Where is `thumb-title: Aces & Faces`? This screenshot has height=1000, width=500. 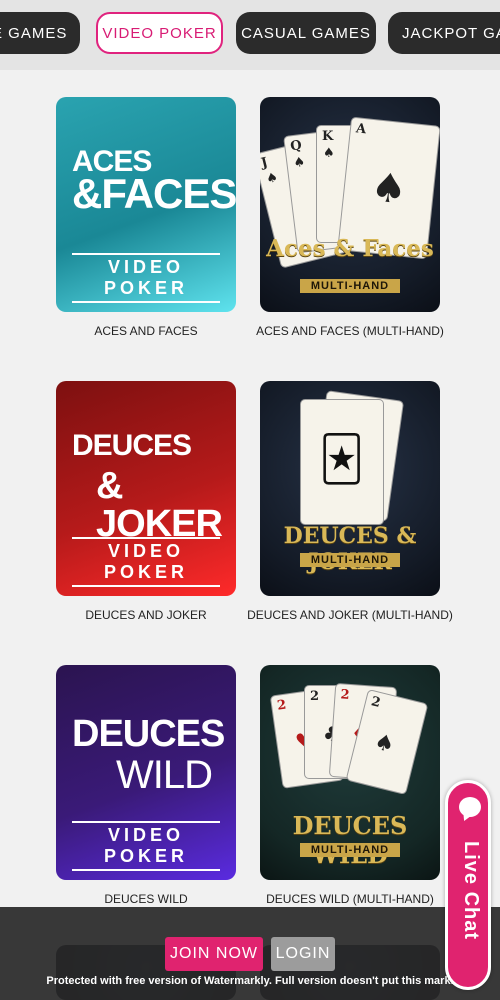
thumb-title: Aces & Faces is located at coordinates (350, 248).